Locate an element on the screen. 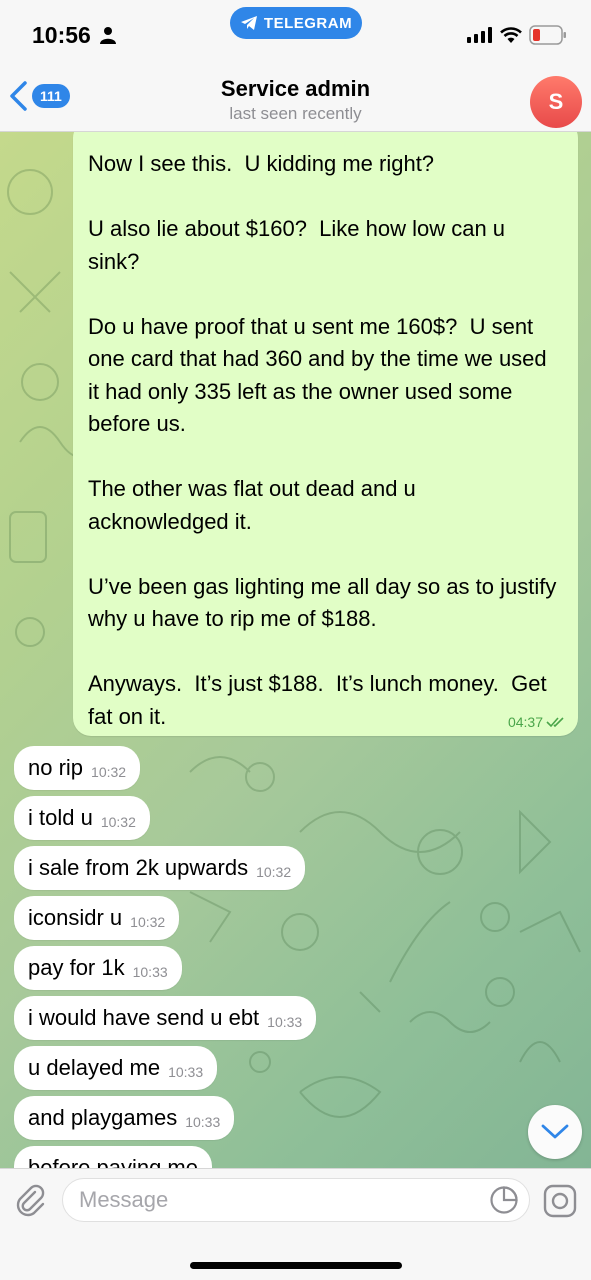  message-text: pay for 1k is located at coordinates (76, 967).